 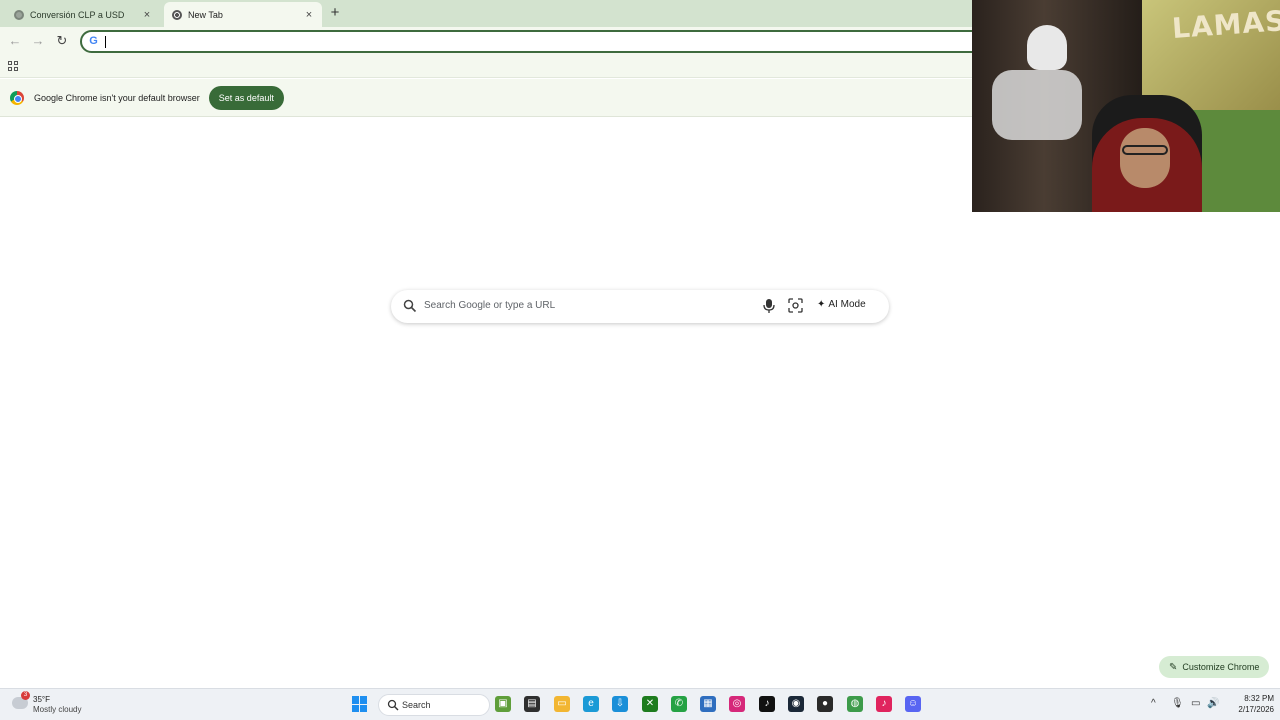 What do you see at coordinates (38, 41) in the screenshot?
I see `forward-button: →` at bounding box center [38, 41].